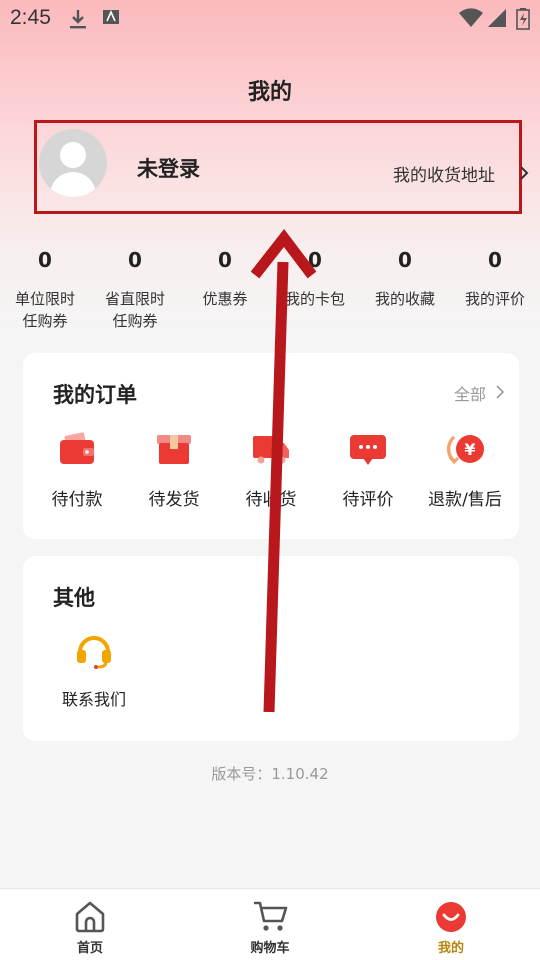 Image resolution: width=540 pixels, height=960 pixels. What do you see at coordinates (95, 395) in the screenshot?
I see `orders-title: 我的订单` at bounding box center [95, 395].